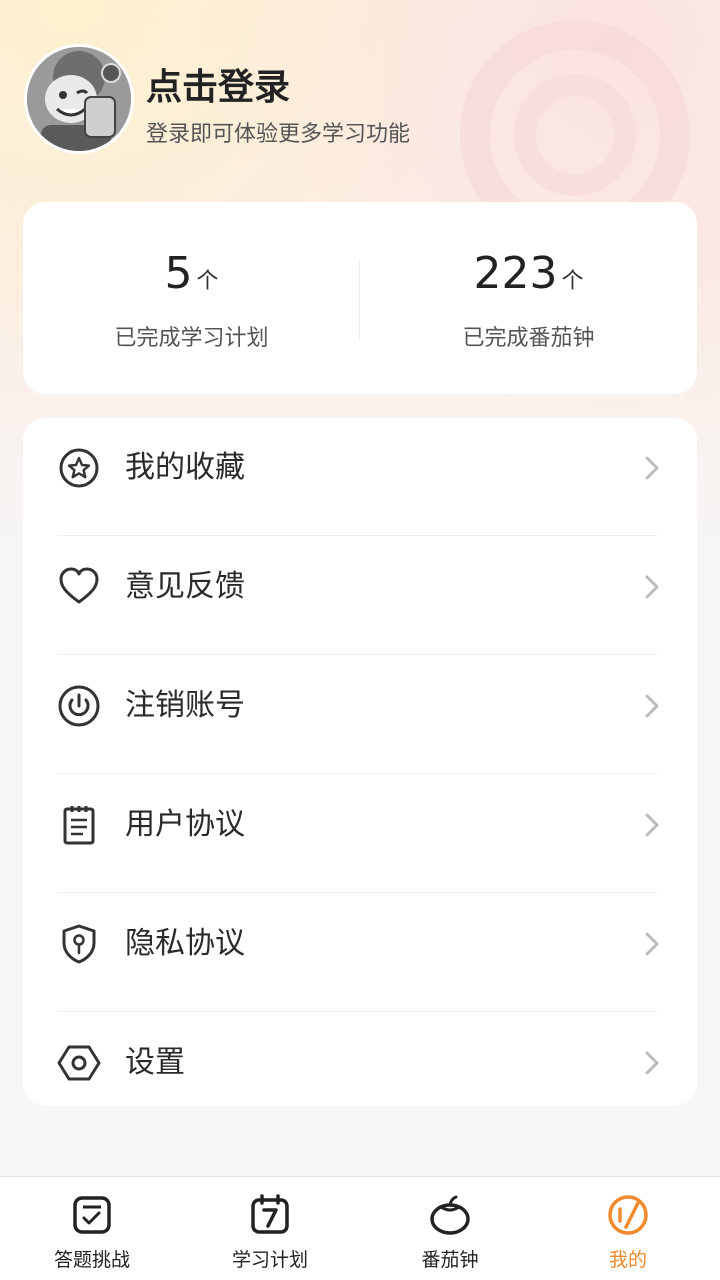 Image resolution: width=720 pixels, height=1280 pixels. Describe the element at coordinates (185, 467) in the screenshot. I see `menu-item-label: 我的收藏` at that location.